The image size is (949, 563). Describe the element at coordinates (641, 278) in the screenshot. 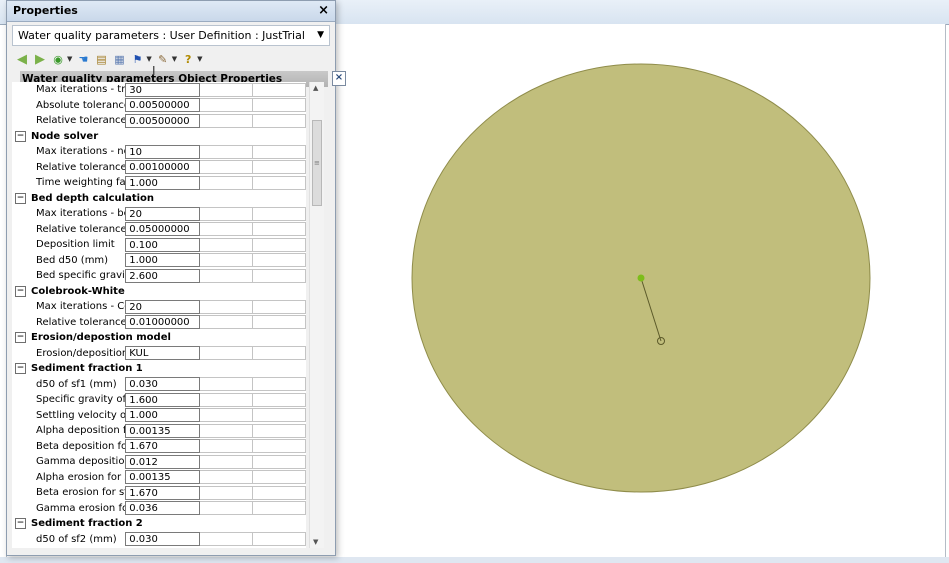

I see `node-marker` at that location.